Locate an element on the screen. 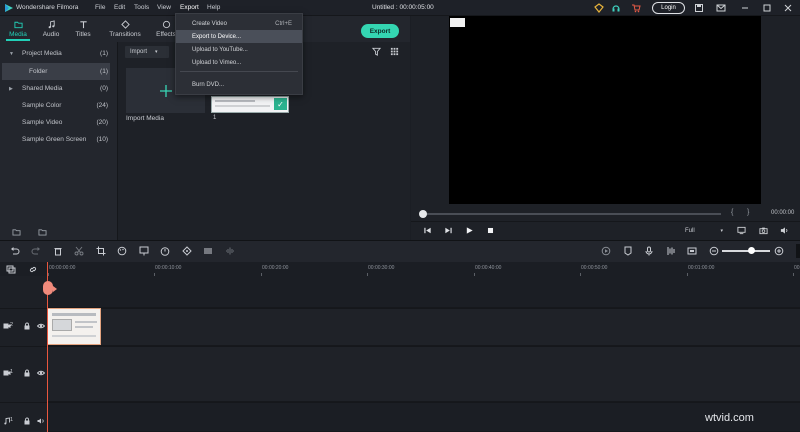 The image size is (800, 432). marker-icon is located at coordinates (628, 251).